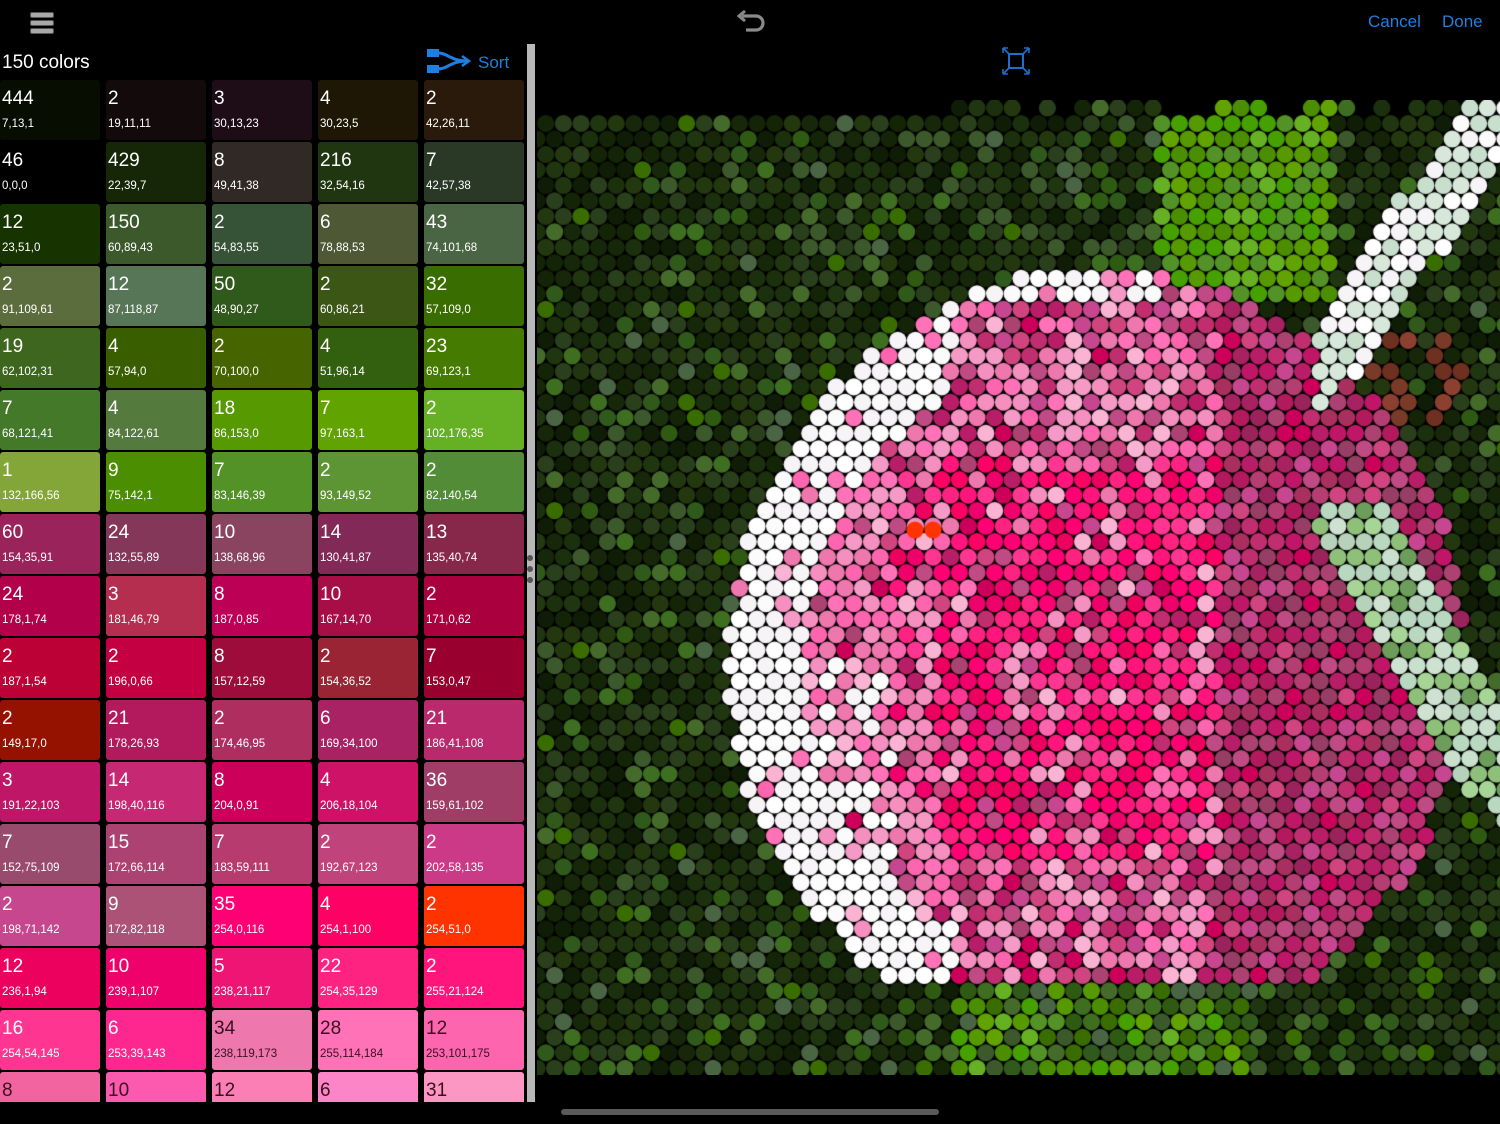 The width and height of the screenshot is (1500, 1124). What do you see at coordinates (156, 730) in the screenshot?
I see `color-swatch: 21 178,26,93` at bounding box center [156, 730].